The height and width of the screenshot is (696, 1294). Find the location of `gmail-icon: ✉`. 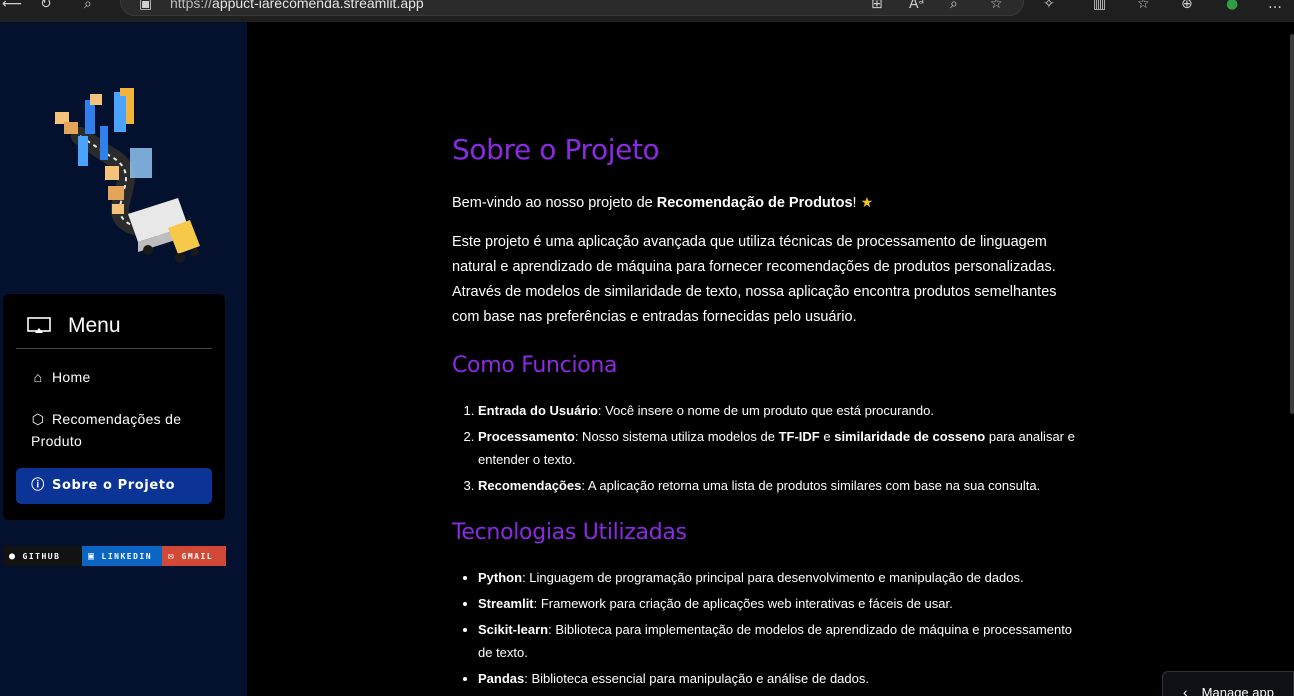

gmail-icon: ✉ is located at coordinates (172, 556).